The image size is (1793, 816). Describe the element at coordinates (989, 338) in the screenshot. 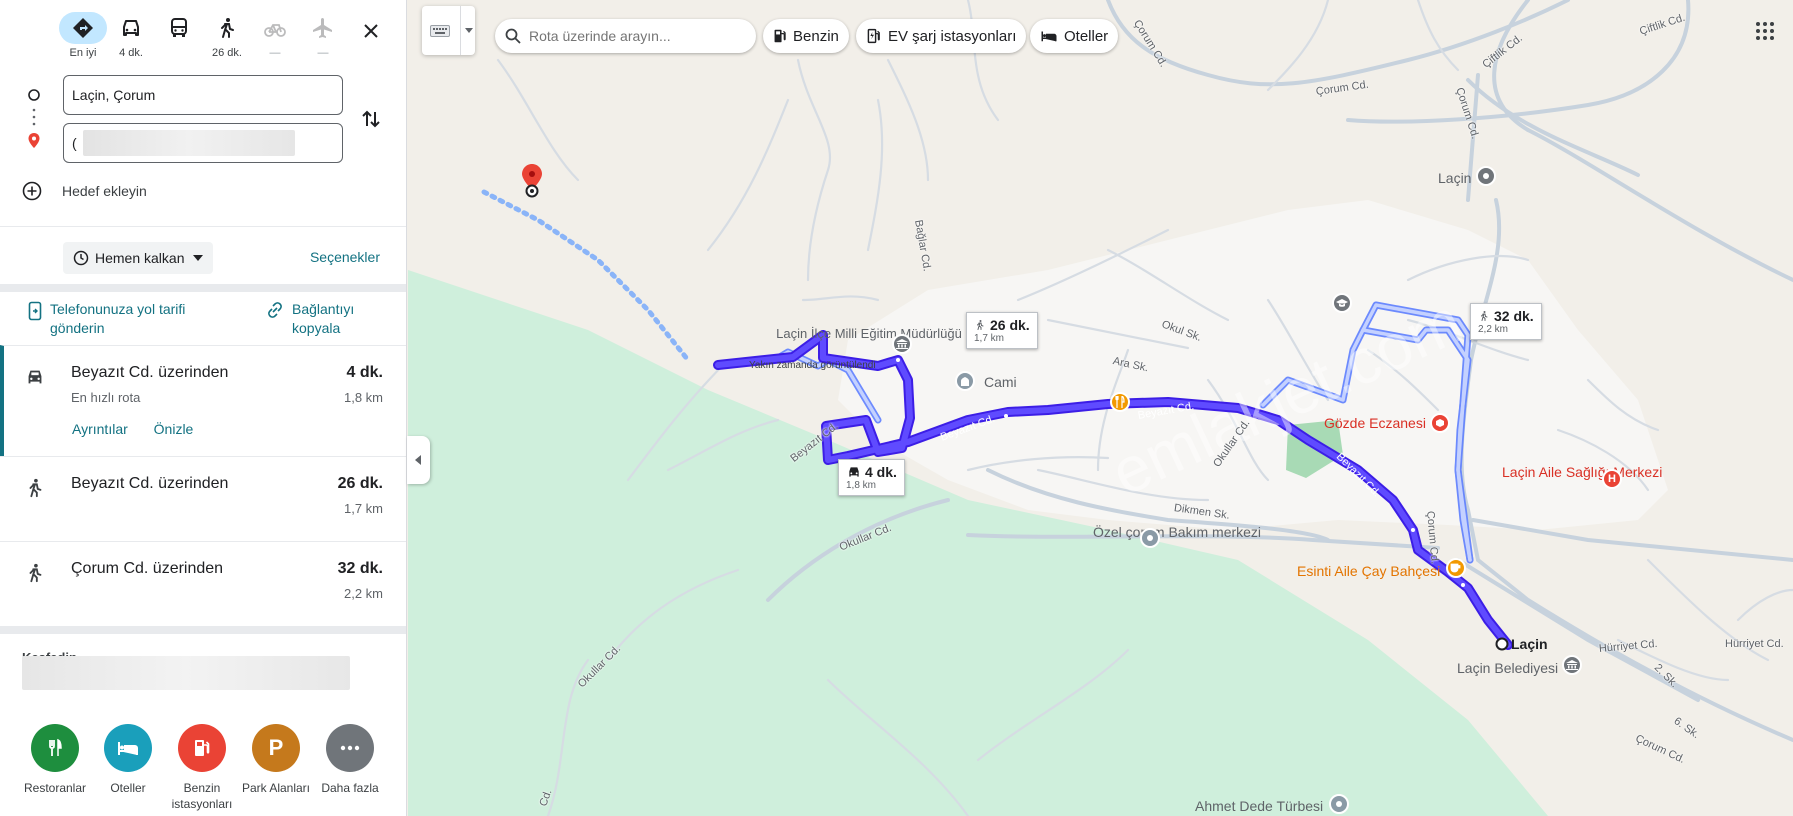

I see `callout-distance: 1,7 km` at that location.